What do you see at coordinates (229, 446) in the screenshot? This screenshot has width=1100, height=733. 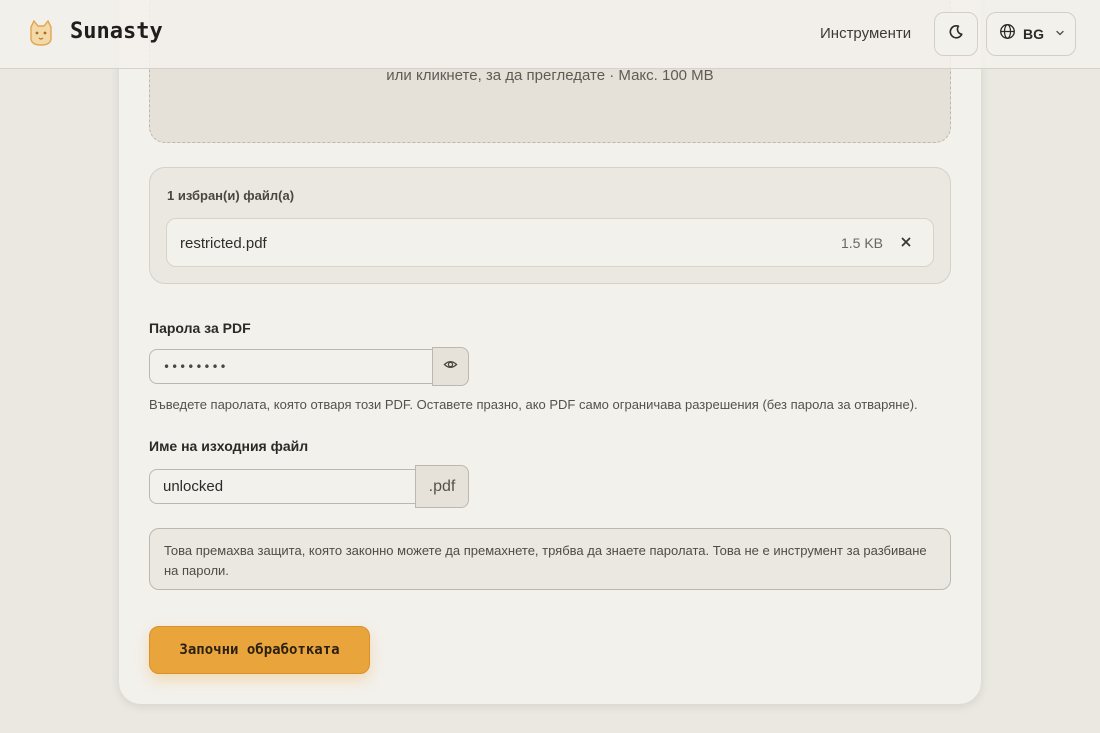 I see `output-name-label: Име на изходния файл` at bounding box center [229, 446].